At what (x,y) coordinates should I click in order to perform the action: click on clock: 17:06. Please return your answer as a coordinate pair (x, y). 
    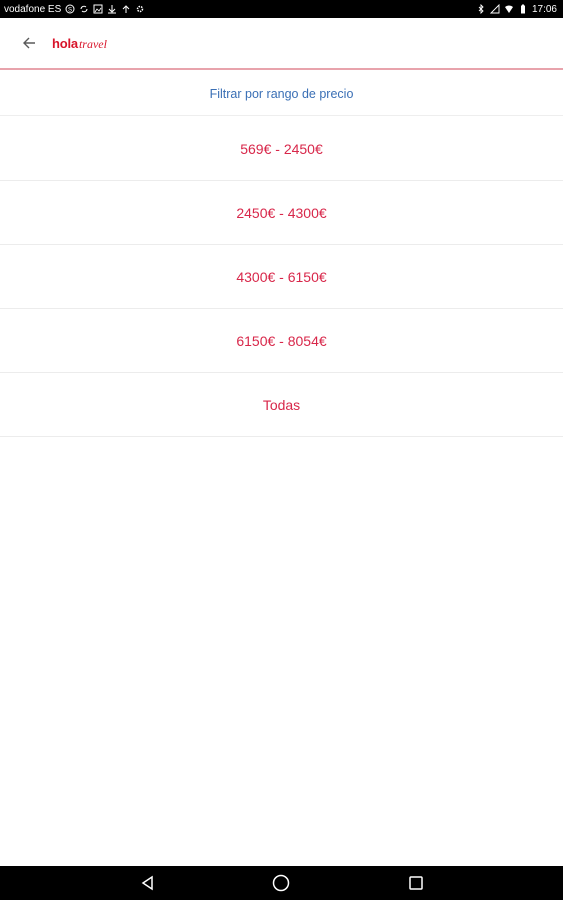
    Looking at the image, I should click on (544, 9).